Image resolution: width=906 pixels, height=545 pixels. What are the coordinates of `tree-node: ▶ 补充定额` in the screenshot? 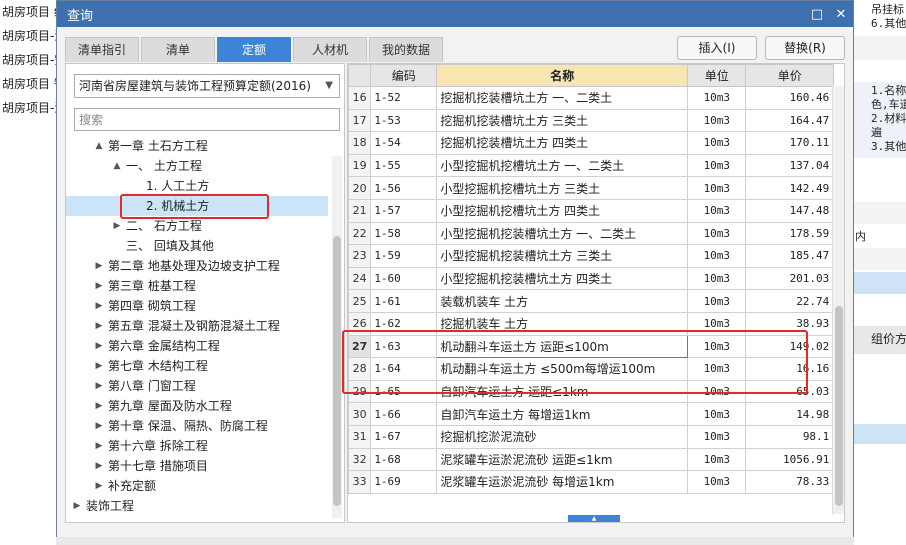 It's located at (197, 486).